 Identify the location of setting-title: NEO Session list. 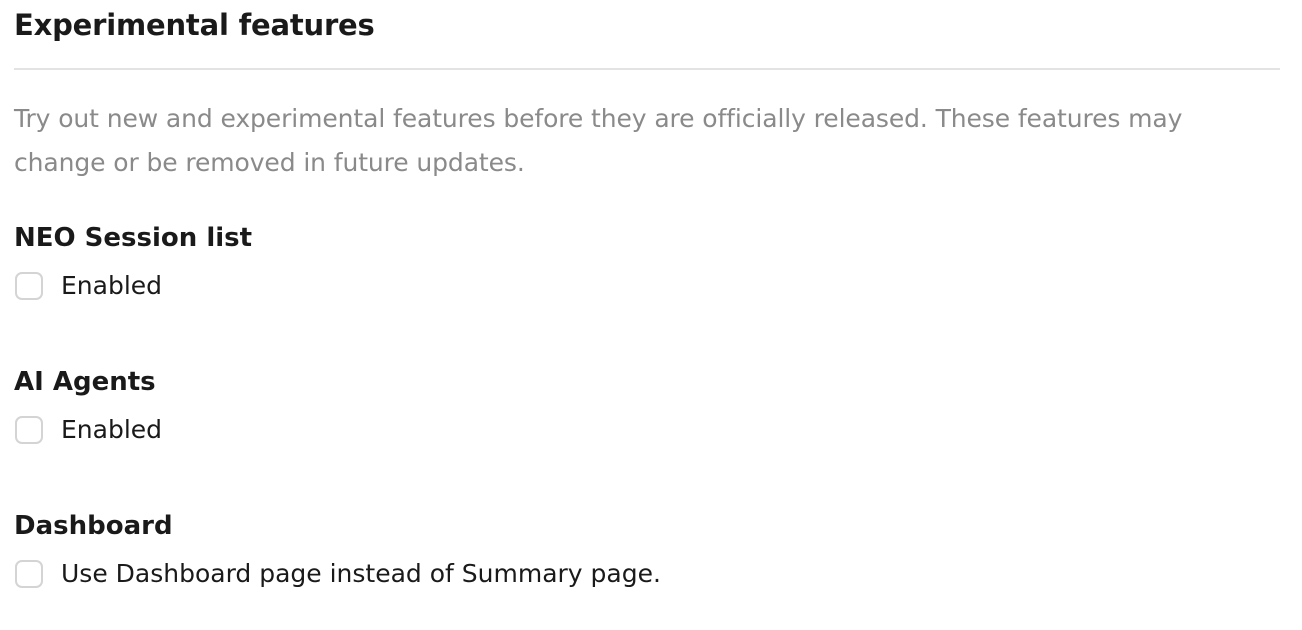
(133, 238).